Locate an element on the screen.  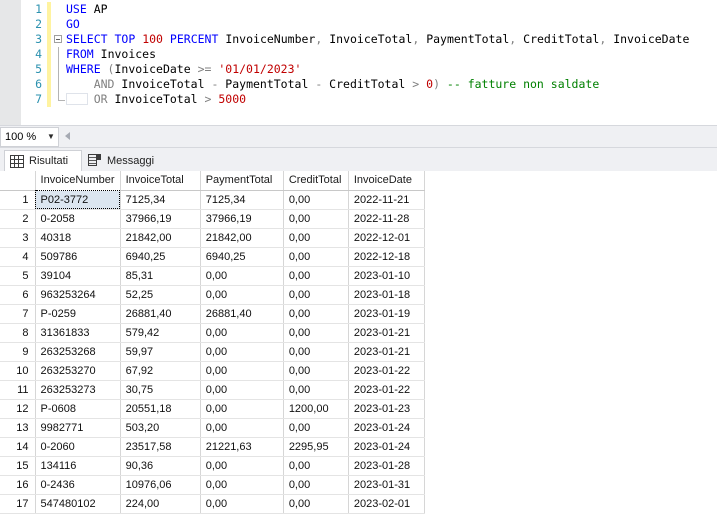
code-line-1: 1 USE AP is located at coordinates (369, 9).